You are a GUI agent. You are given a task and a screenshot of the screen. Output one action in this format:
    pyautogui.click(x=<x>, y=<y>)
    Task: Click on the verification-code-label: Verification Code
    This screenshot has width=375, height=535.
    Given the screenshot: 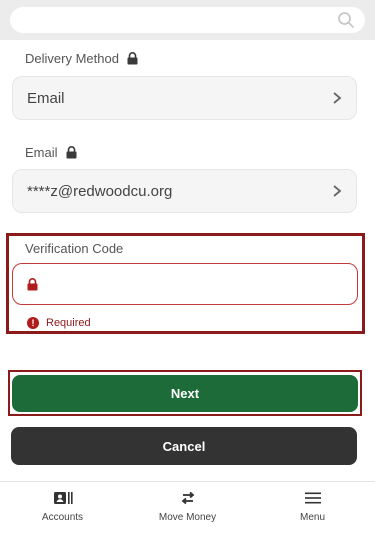 What is the action you would take?
    pyautogui.click(x=74, y=248)
    